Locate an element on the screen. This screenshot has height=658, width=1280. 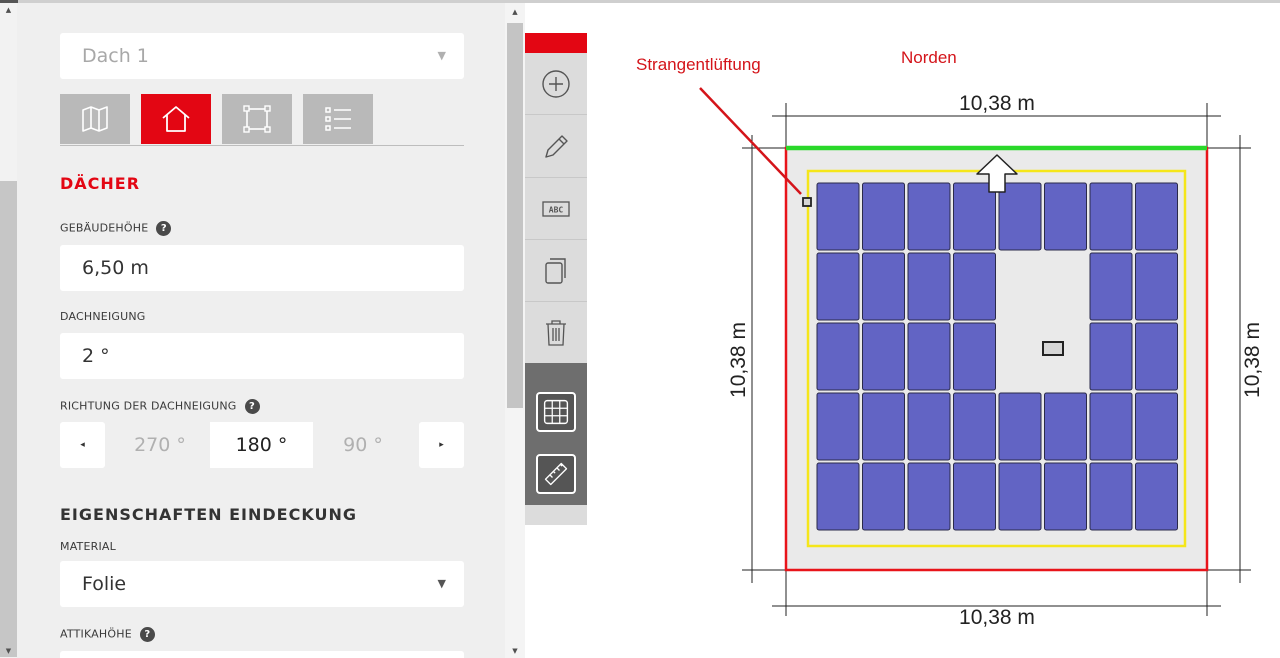
panel-scrollbar-thumb is located at coordinates (515, 215).